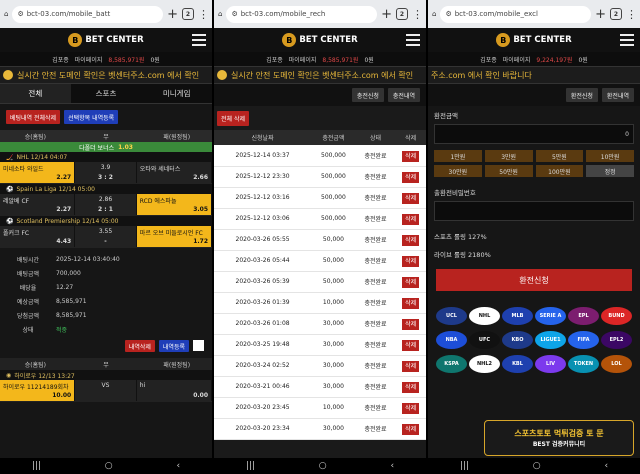 Image resolution: width=640 pixels, height=474 pixels. I want to click on balance: 8,585,971원, so click(126, 60).